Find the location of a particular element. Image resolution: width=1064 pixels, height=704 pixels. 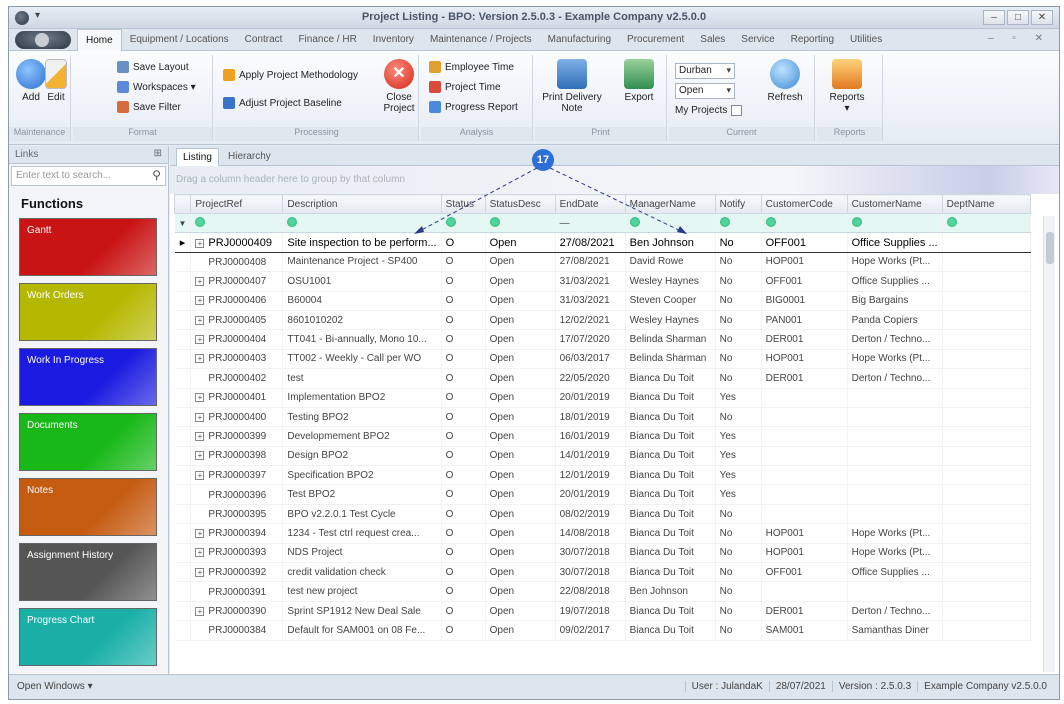

ribbon-tab-reporting: Reporting is located at coordinates (812, 40).